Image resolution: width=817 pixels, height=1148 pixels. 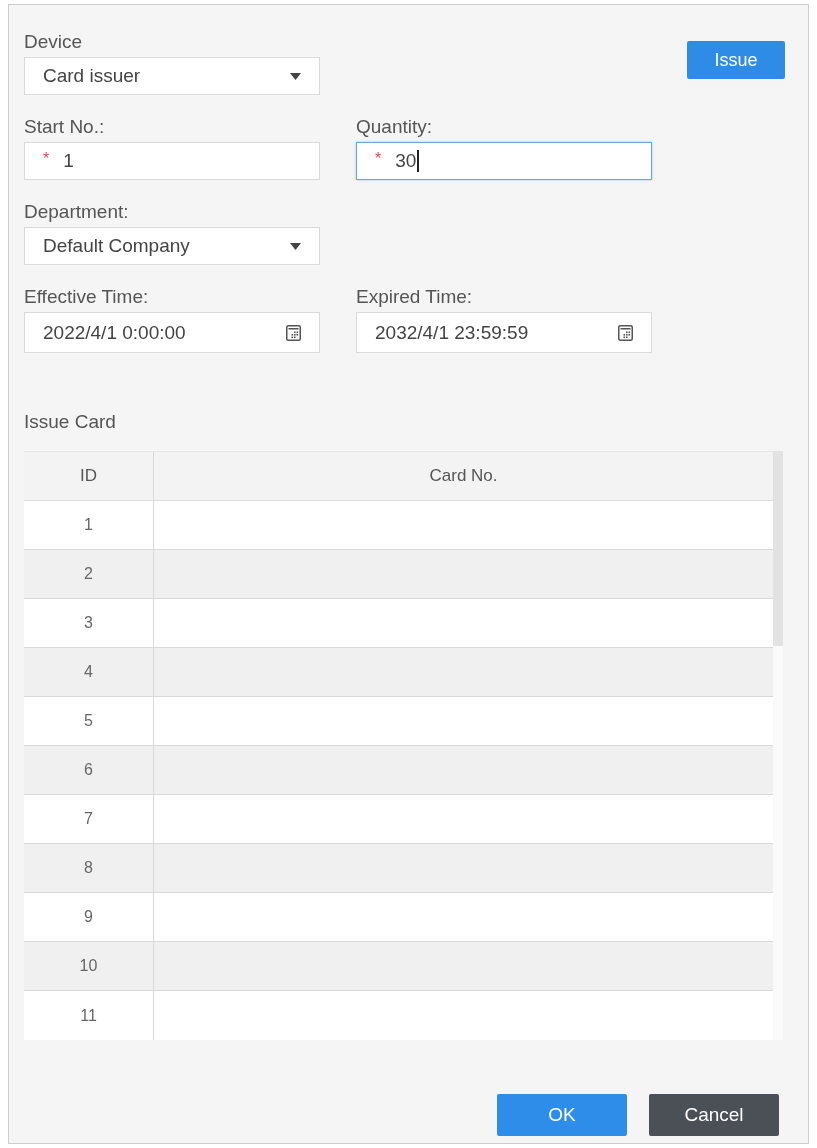 What do you see at coordinates (53, 42) in the screenshot?
I see `field-label: Device` at bounding box center [53, 42].